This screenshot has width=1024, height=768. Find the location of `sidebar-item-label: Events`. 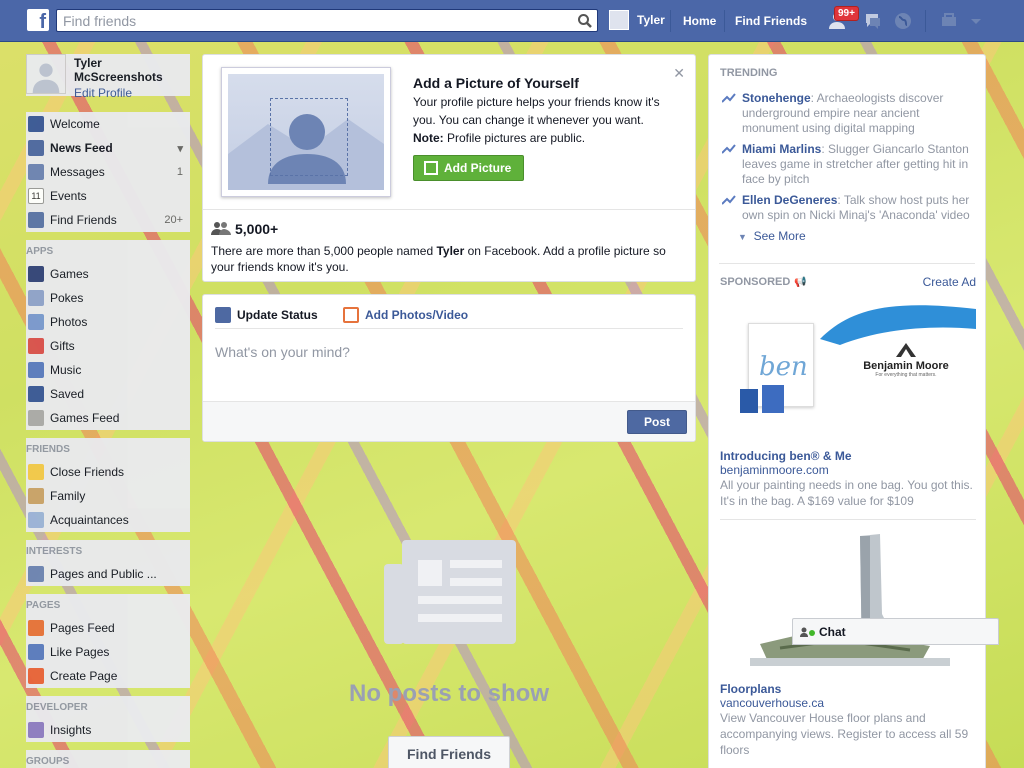

sidebar-item-label: Events is located at coordinates (68, 196).